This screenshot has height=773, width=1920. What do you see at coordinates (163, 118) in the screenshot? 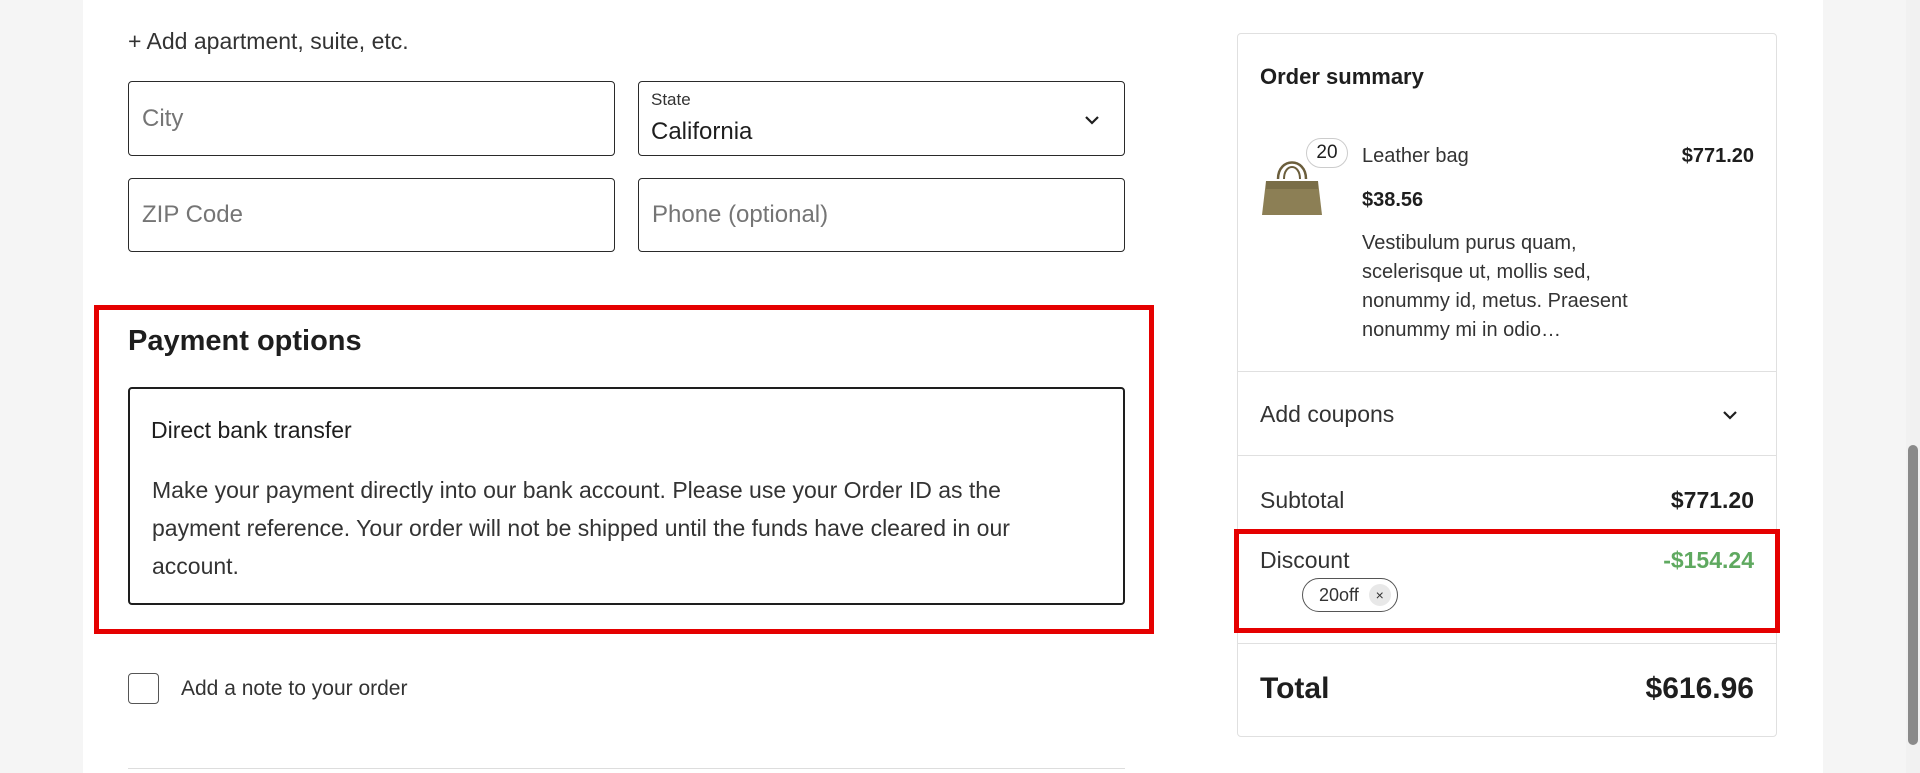
I see `city-placeholder: City` at bounding box center [163, 118].